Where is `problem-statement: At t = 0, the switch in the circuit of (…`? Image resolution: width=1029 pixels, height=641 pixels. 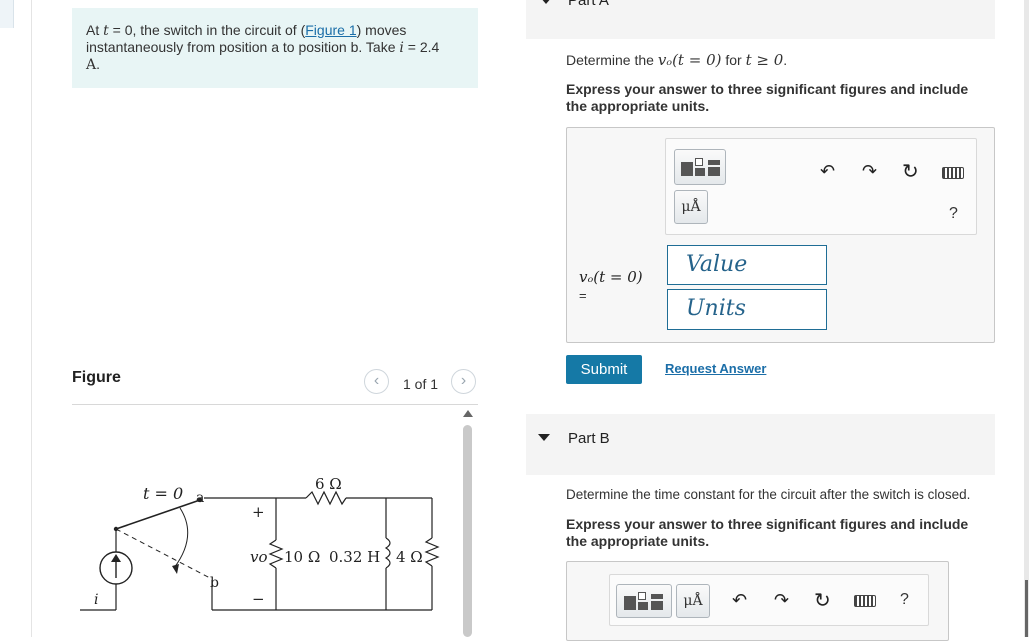 problem-statement: At t = 0, the switch in the circuit of (… is located at coordinates (275, 48).